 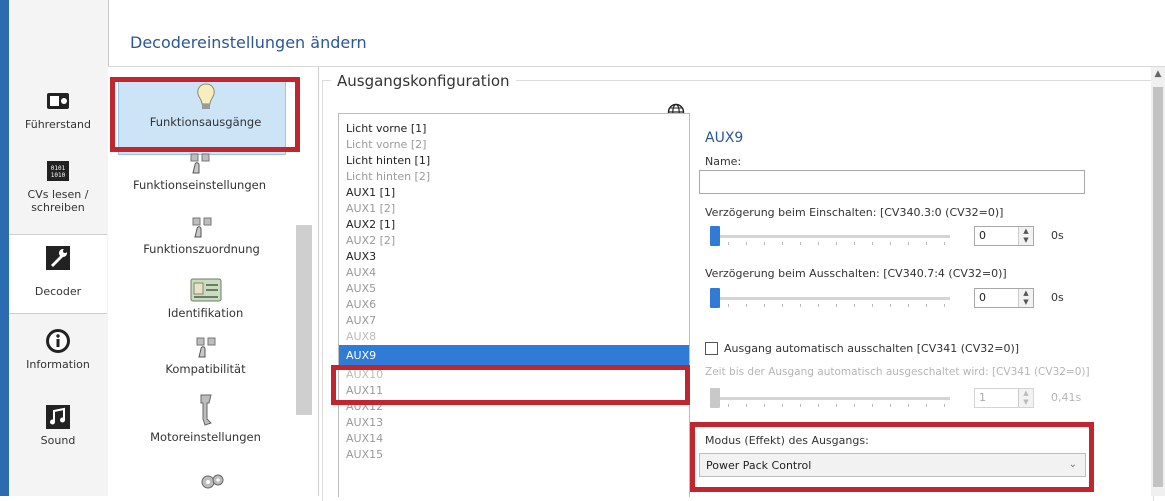 I want to click on sidebar-item-fuehrerstand: Führerstand, so click(x=58, y=109).